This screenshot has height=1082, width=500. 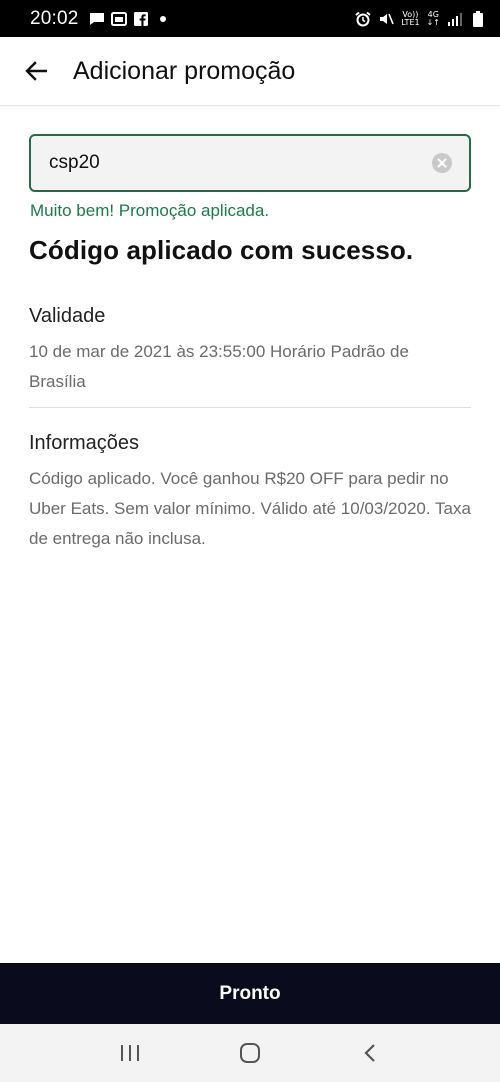 I want to click on promo-code-field, so click(x=250, y=163).